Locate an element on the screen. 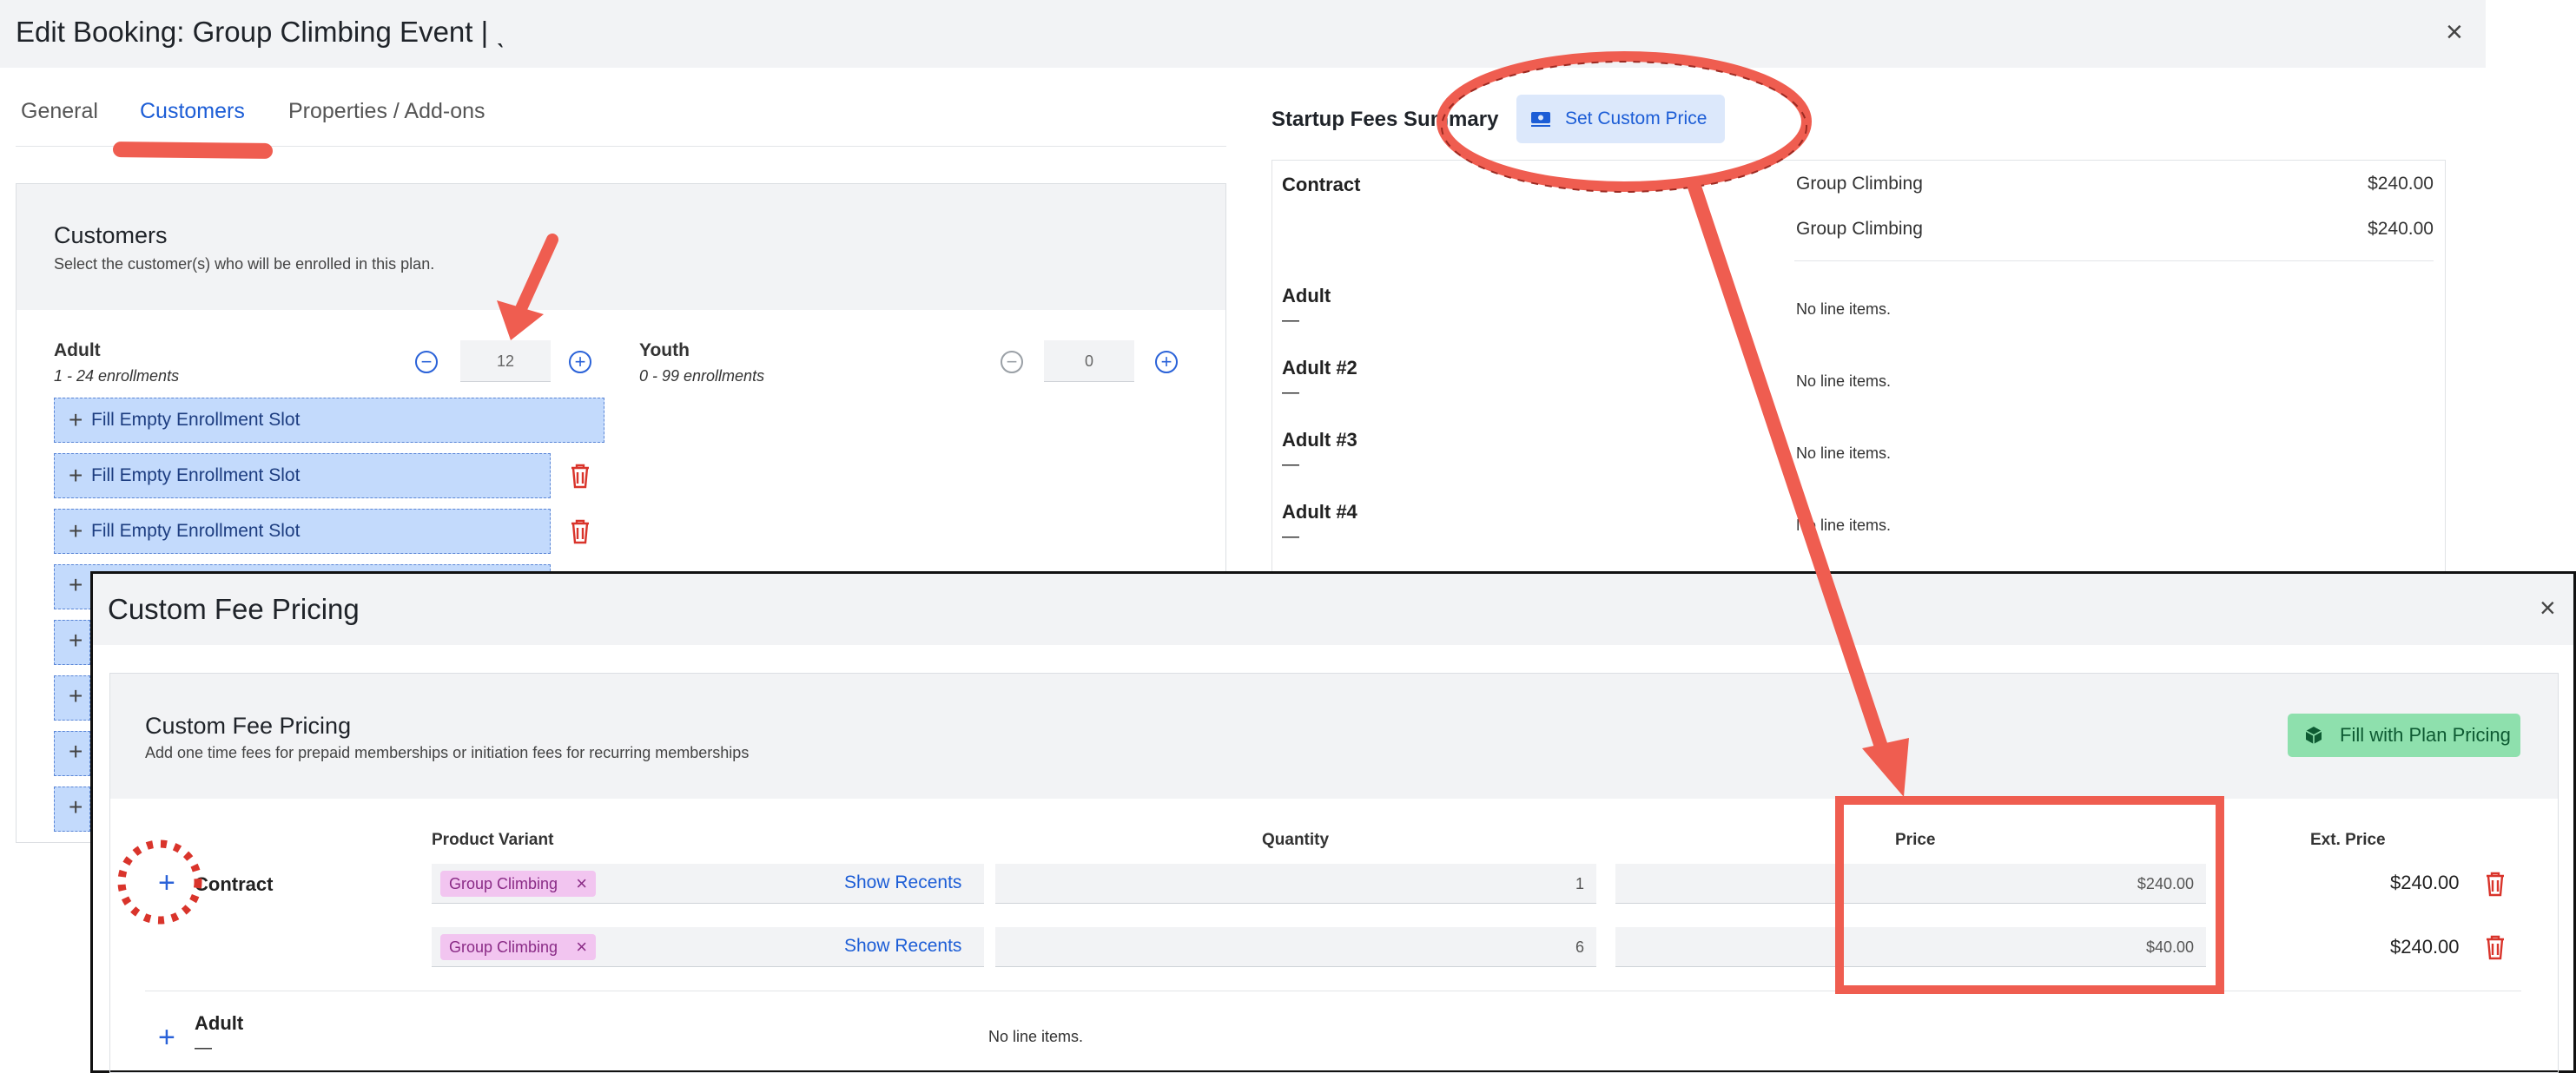 The image size is (2576, 1073). group-label-adult: Adult is located at coordinates (77, 350).